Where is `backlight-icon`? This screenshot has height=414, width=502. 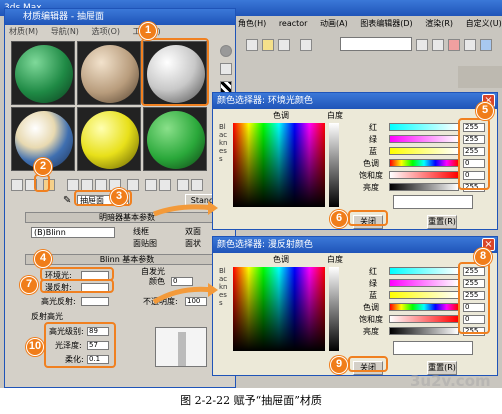
backlight-icon is located at coordinates (226, 69).